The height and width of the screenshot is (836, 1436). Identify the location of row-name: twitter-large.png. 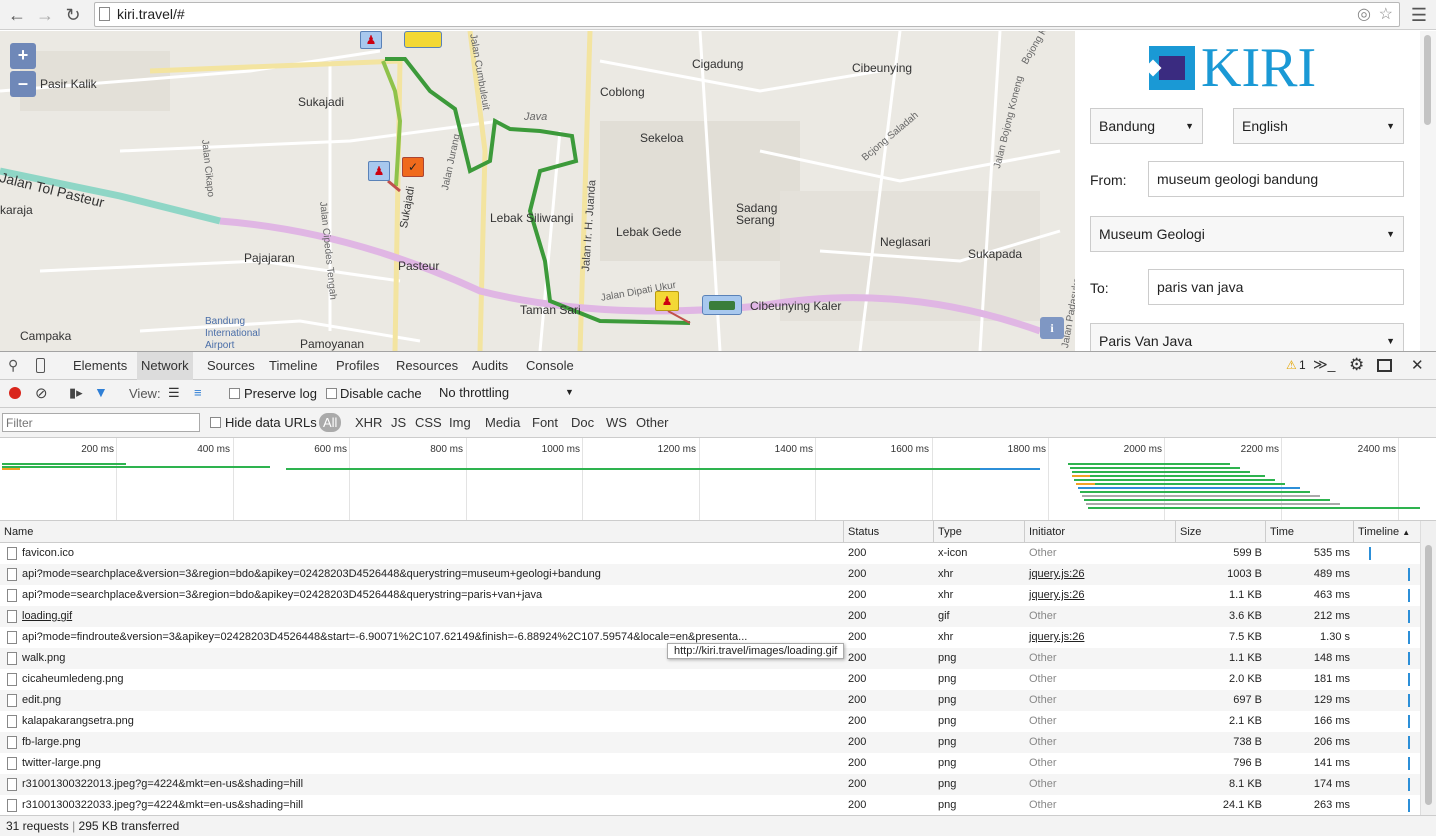
(61, 763).